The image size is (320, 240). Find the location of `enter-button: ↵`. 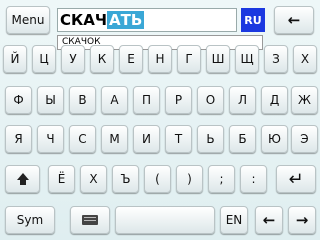

enter-button: ↵ is located at coordinates (296, 179).